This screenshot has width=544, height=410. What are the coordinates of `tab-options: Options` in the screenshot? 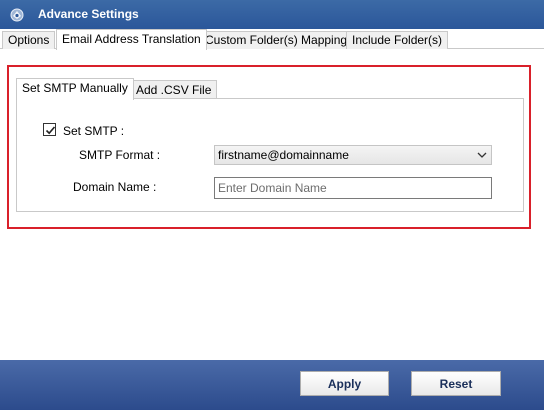 It's located at (29, 40).